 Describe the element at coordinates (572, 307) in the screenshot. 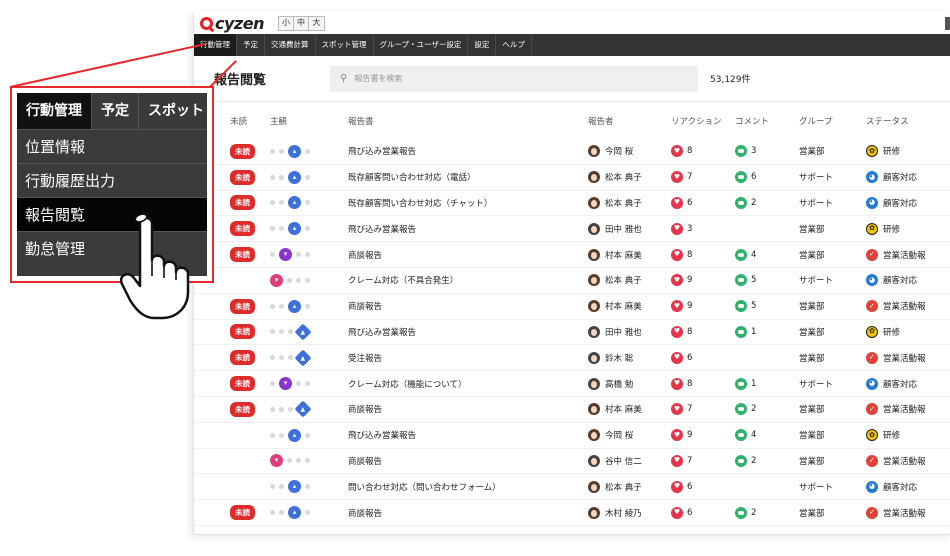

I see `table-row: 未読 ▴ 商談報告 村本 麻美 9 5 営業部 ✓ 営業活動報` at that location.